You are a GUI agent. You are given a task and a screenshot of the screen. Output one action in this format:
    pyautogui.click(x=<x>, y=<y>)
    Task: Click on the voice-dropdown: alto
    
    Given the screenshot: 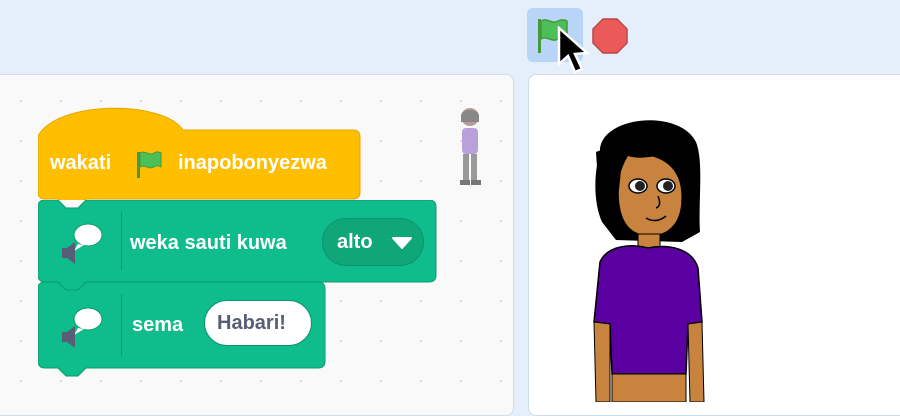 What is the action you would take?
    pyautogui.click(x=373, y=242)
    